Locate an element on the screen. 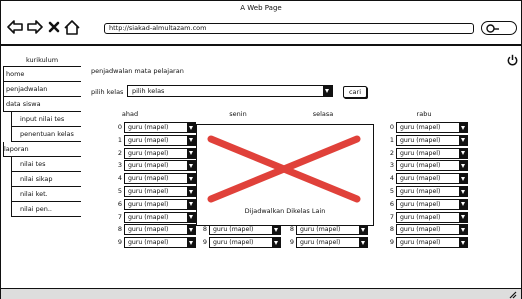 This screenshot has height=299, width=522. teacher-select-ahad-8: guru (mapel) is located at coordinates (160, 230).